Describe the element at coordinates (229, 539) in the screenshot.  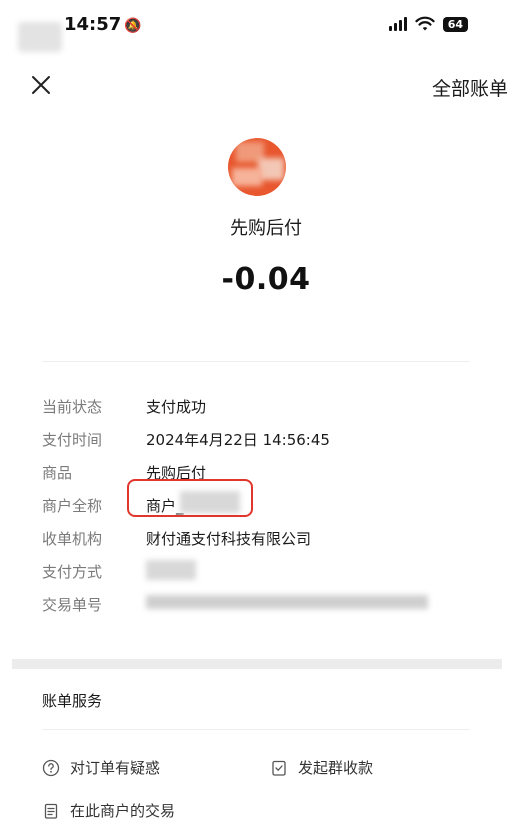
I see `detail-value: 财付通支付科技有限公司` at that location.